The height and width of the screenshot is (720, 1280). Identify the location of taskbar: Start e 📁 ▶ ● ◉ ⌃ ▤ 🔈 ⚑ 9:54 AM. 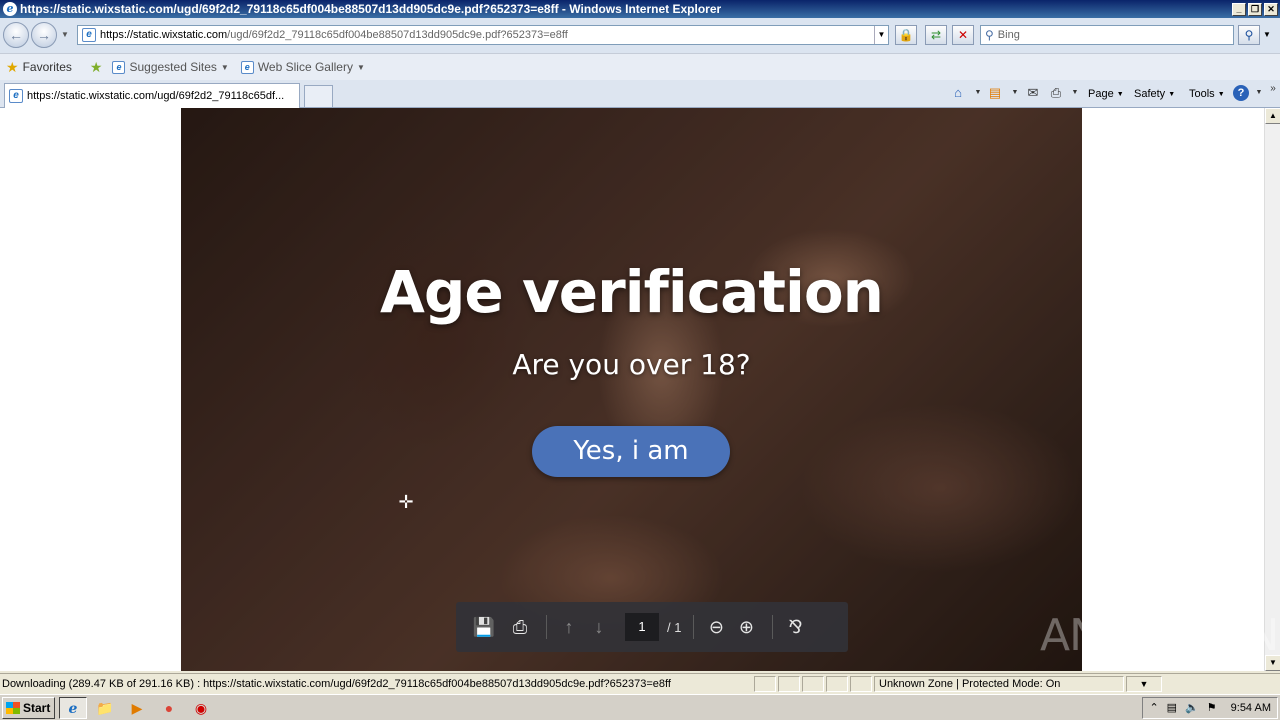
(640, 707).